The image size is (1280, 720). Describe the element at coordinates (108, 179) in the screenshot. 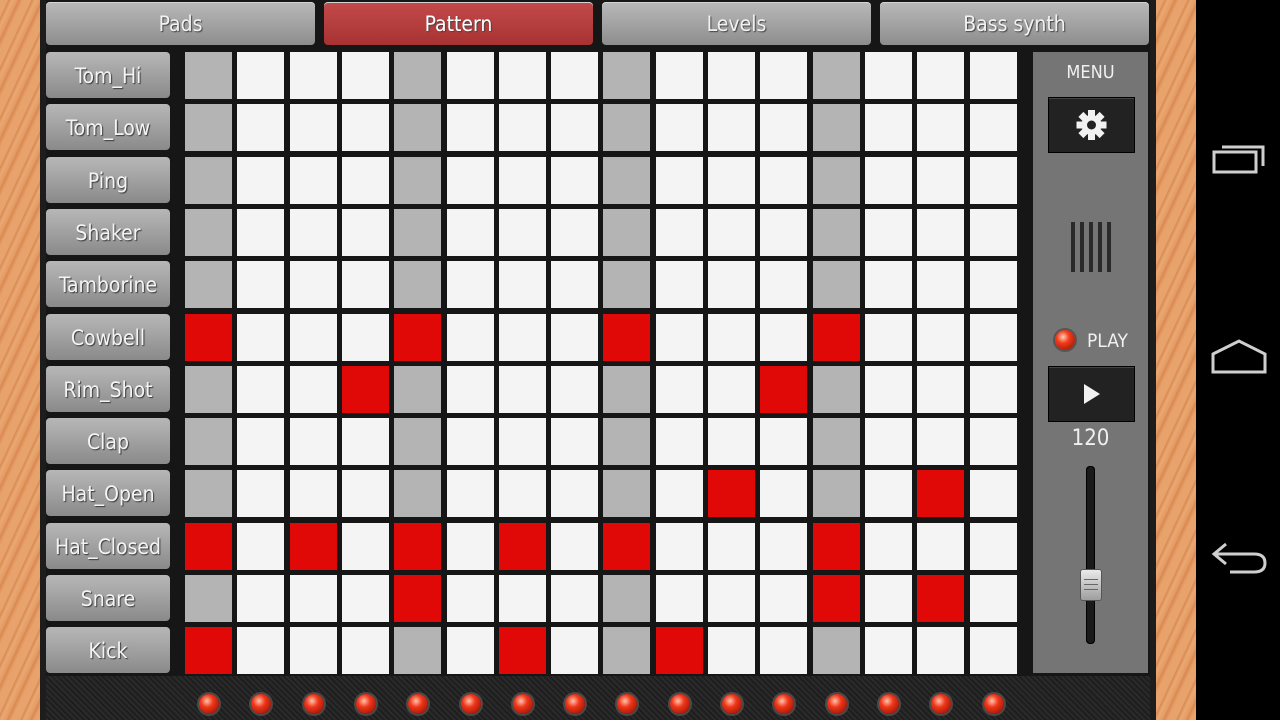

I see `instrument-button-ping: Ping` at that location.